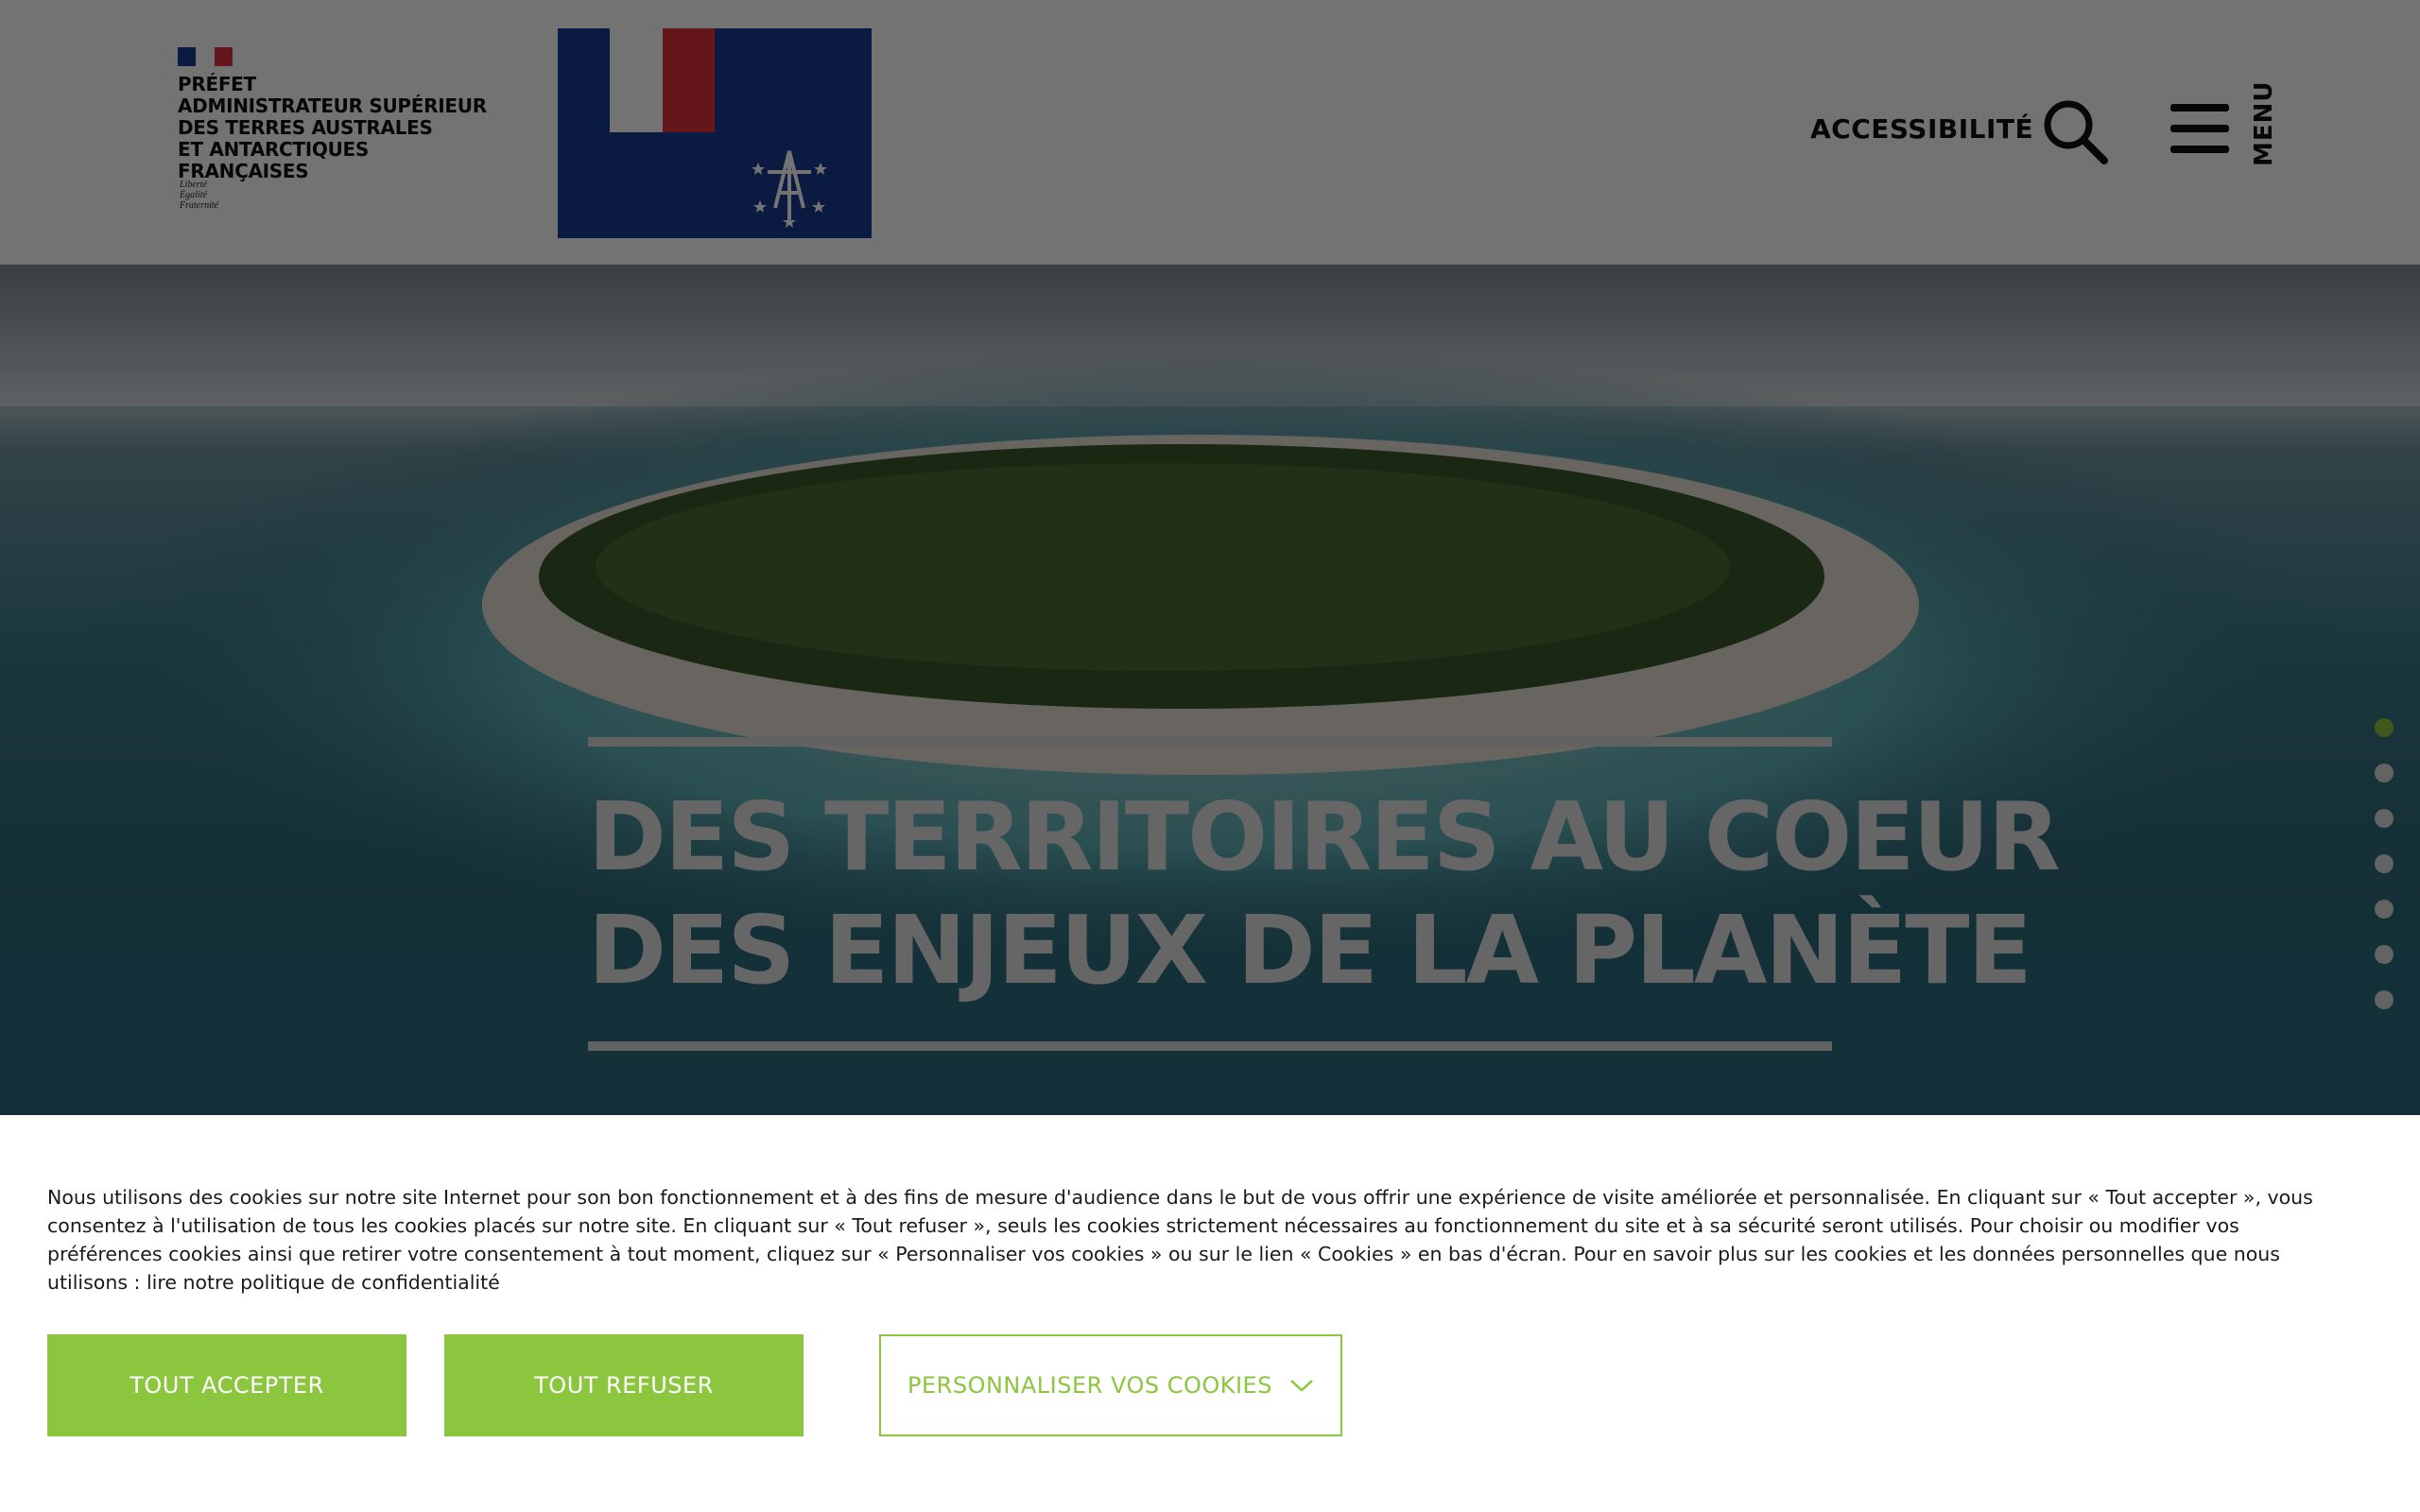 This screenshot has height=1512, width=2420. I want to click on hamburger-icon, so click(2199, 130).